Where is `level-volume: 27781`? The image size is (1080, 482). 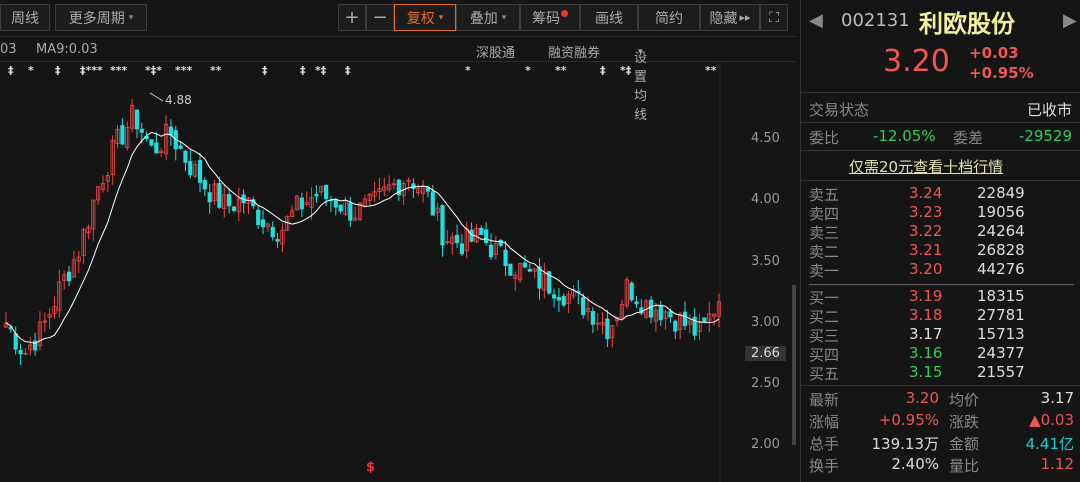
level-volume: 27781 is located at coordinates (1001, 315).